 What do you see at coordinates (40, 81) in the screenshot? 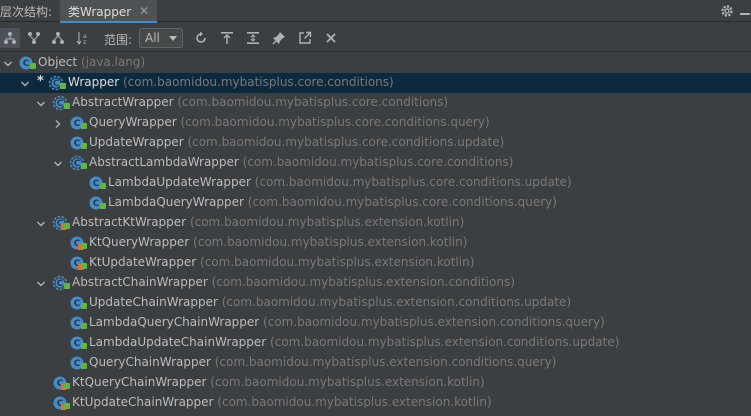
I see `focus-star-icon: *` at bounding box center [40, 81].